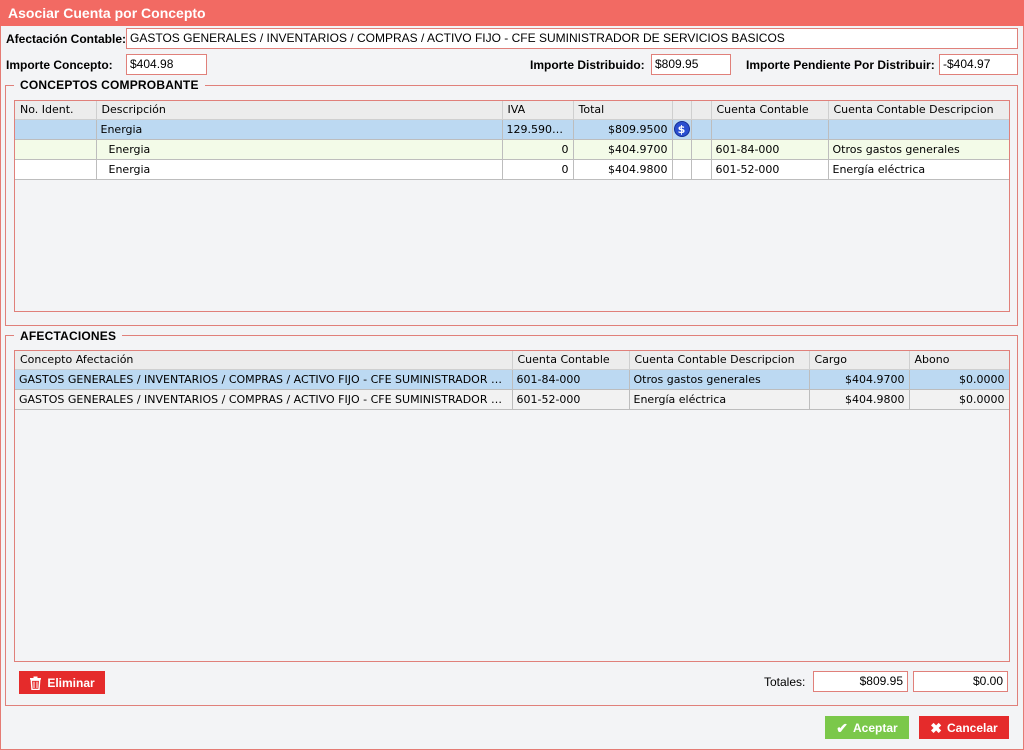 Image resolution: width=1024 pixels, height=750 pixels. I want to click on importe-pendiente-label: Importe Pendiente Por Distribuir:, so click(840, 65).